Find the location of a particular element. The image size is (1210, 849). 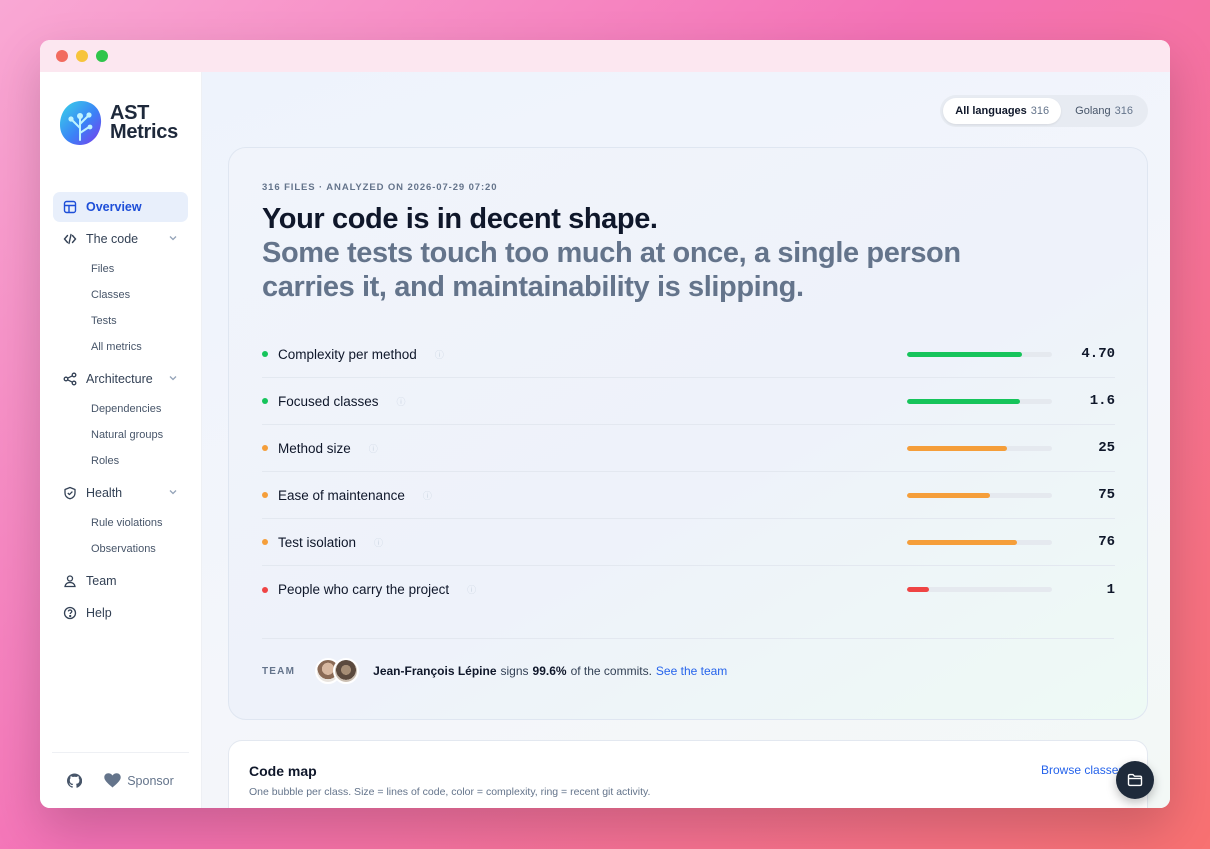

language-option-golang: Golang 316 is located at coordinates (1104, 111).